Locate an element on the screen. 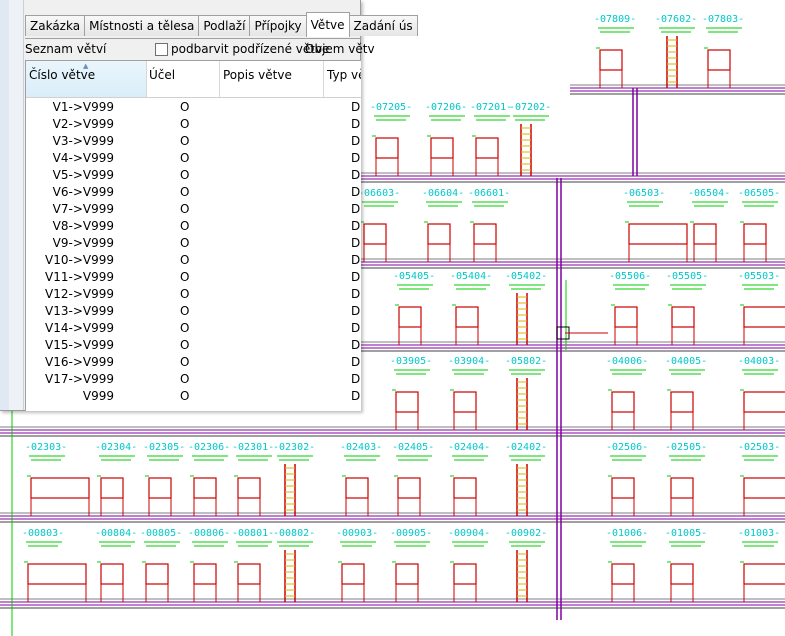 This screenshot has width=785, height=636. table-row: V1->V999 O D is located at coordinates (193, 107).